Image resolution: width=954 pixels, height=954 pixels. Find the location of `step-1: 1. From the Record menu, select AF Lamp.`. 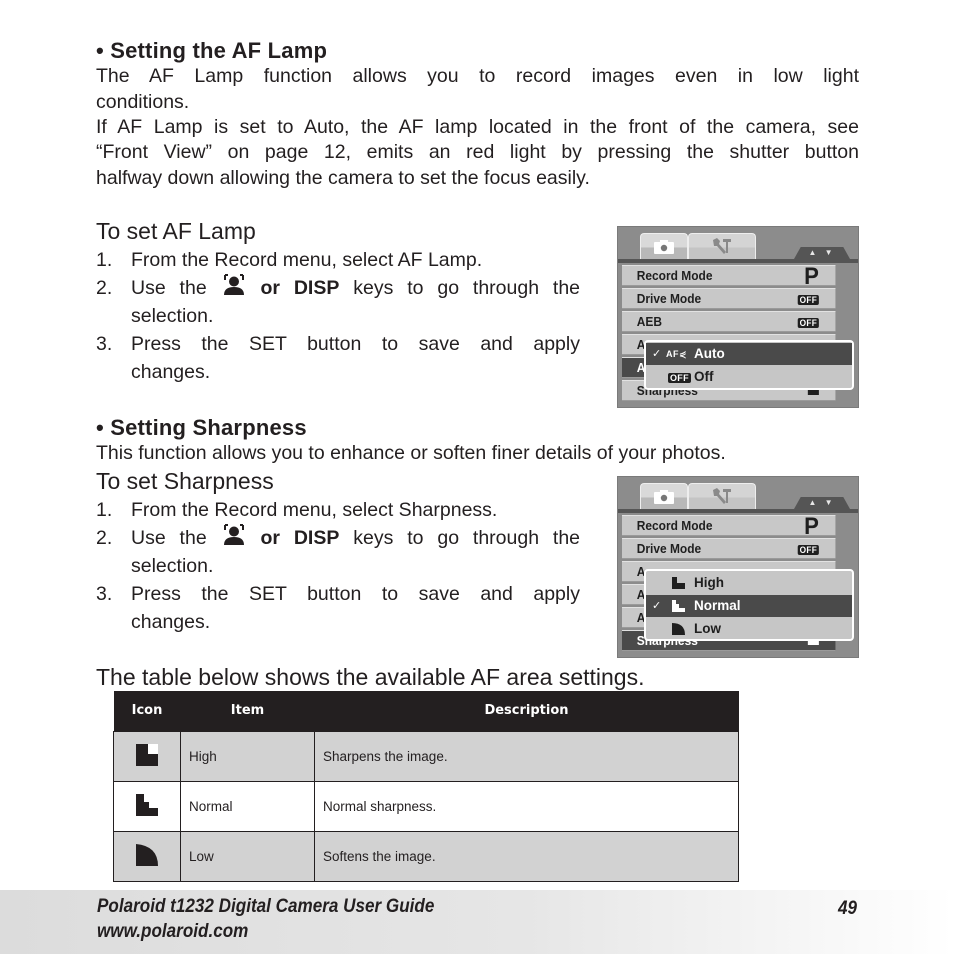

step-1: 1. From the Record menu, select AF Lamp. is located at coordinates (338, 260).